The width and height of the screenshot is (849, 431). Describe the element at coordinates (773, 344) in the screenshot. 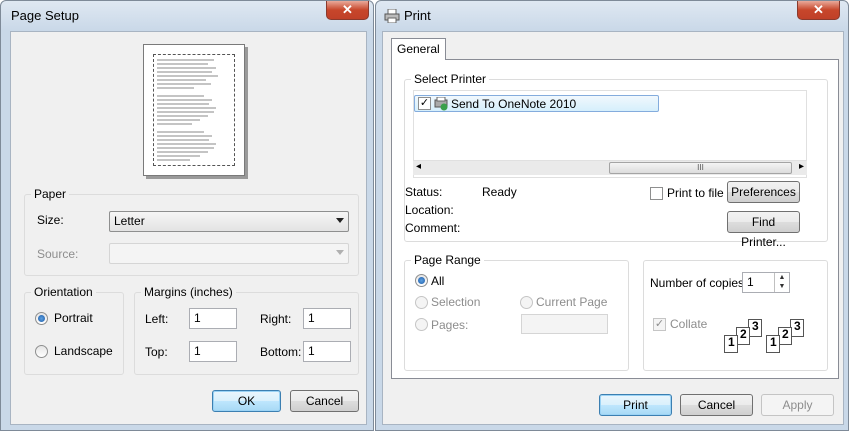

I see `collate-page-1b: 1` at that location.